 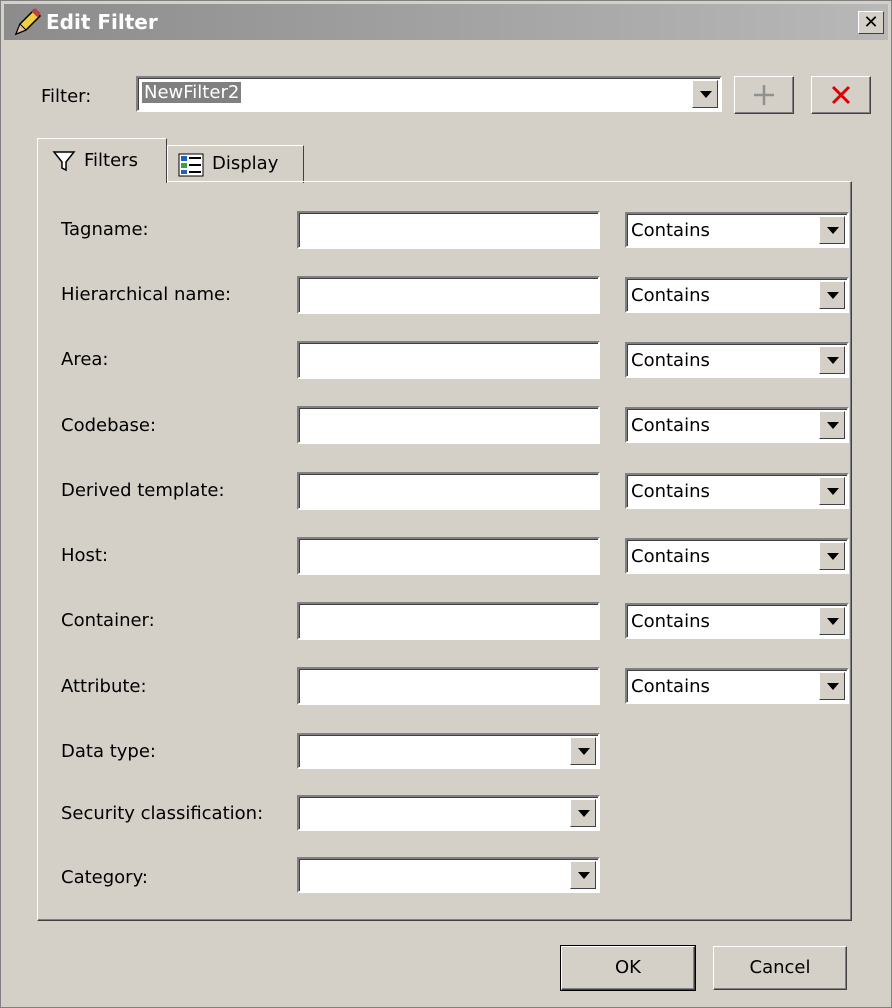 What do you see at coordinates (670, 360) in the screenshot?
I see `area-op-value: Contains` at bounding box center [670, 360].